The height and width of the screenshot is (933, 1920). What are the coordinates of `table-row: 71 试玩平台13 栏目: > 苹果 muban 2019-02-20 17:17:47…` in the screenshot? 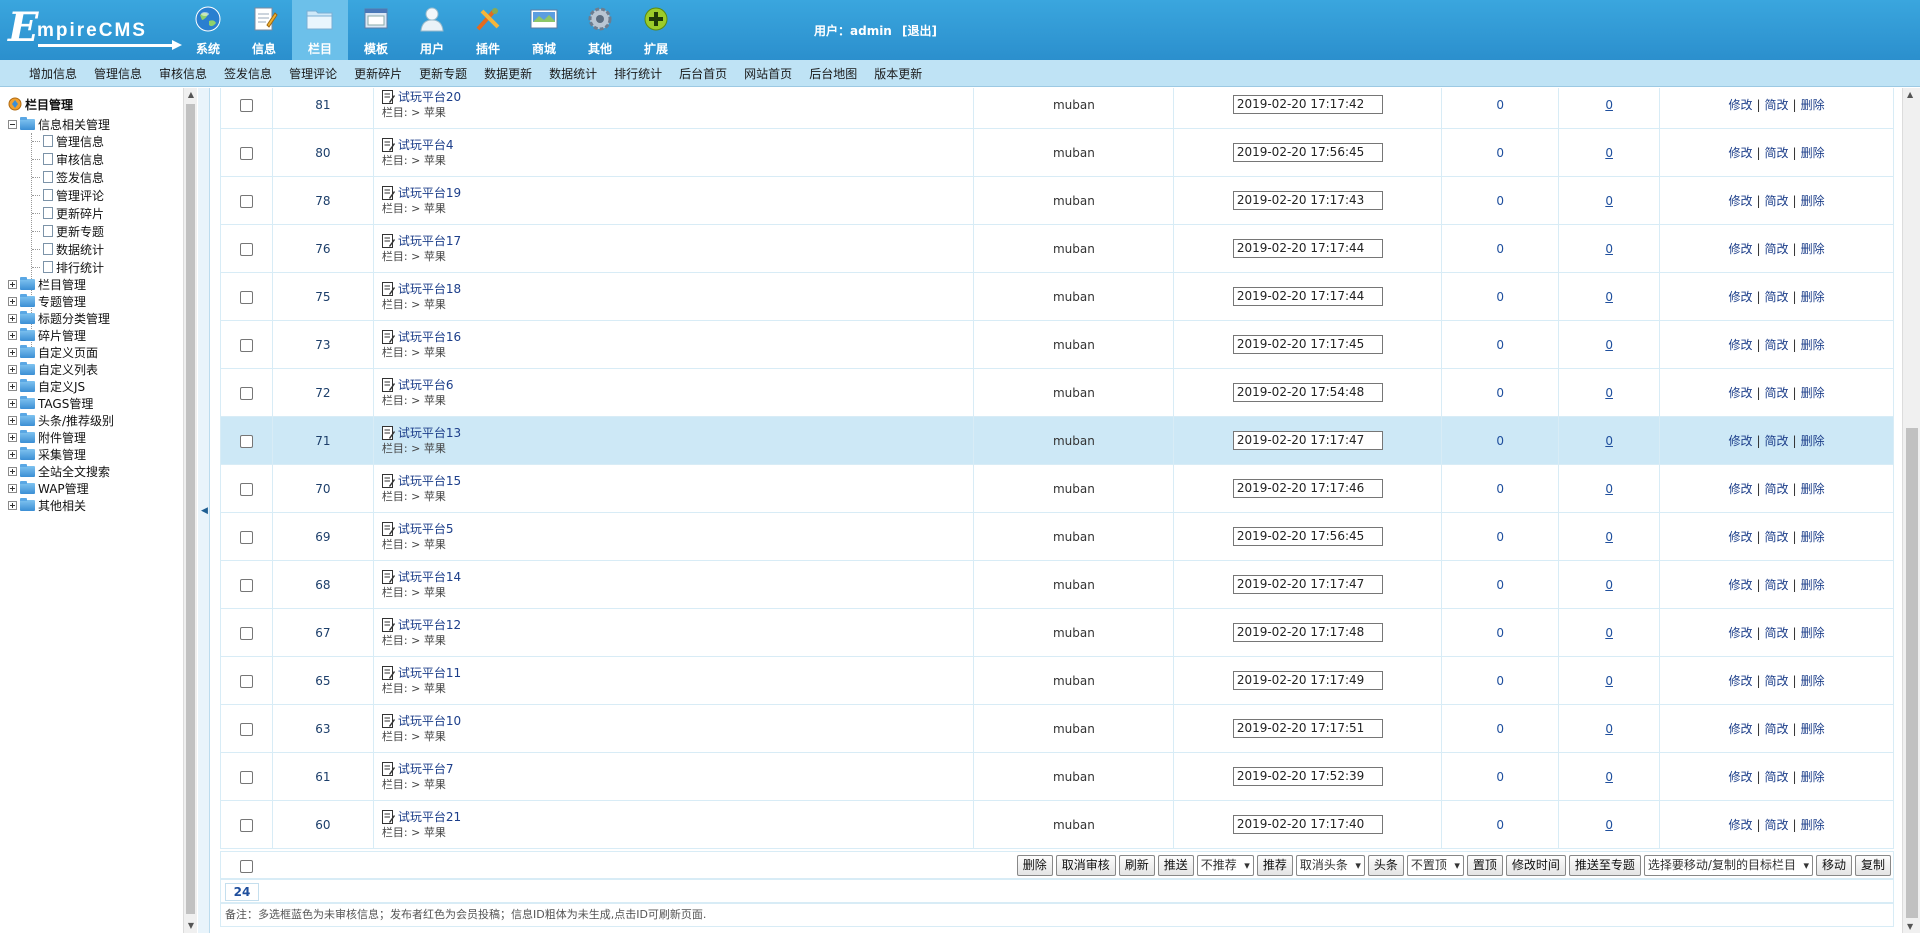 It's located at (1057, 440).